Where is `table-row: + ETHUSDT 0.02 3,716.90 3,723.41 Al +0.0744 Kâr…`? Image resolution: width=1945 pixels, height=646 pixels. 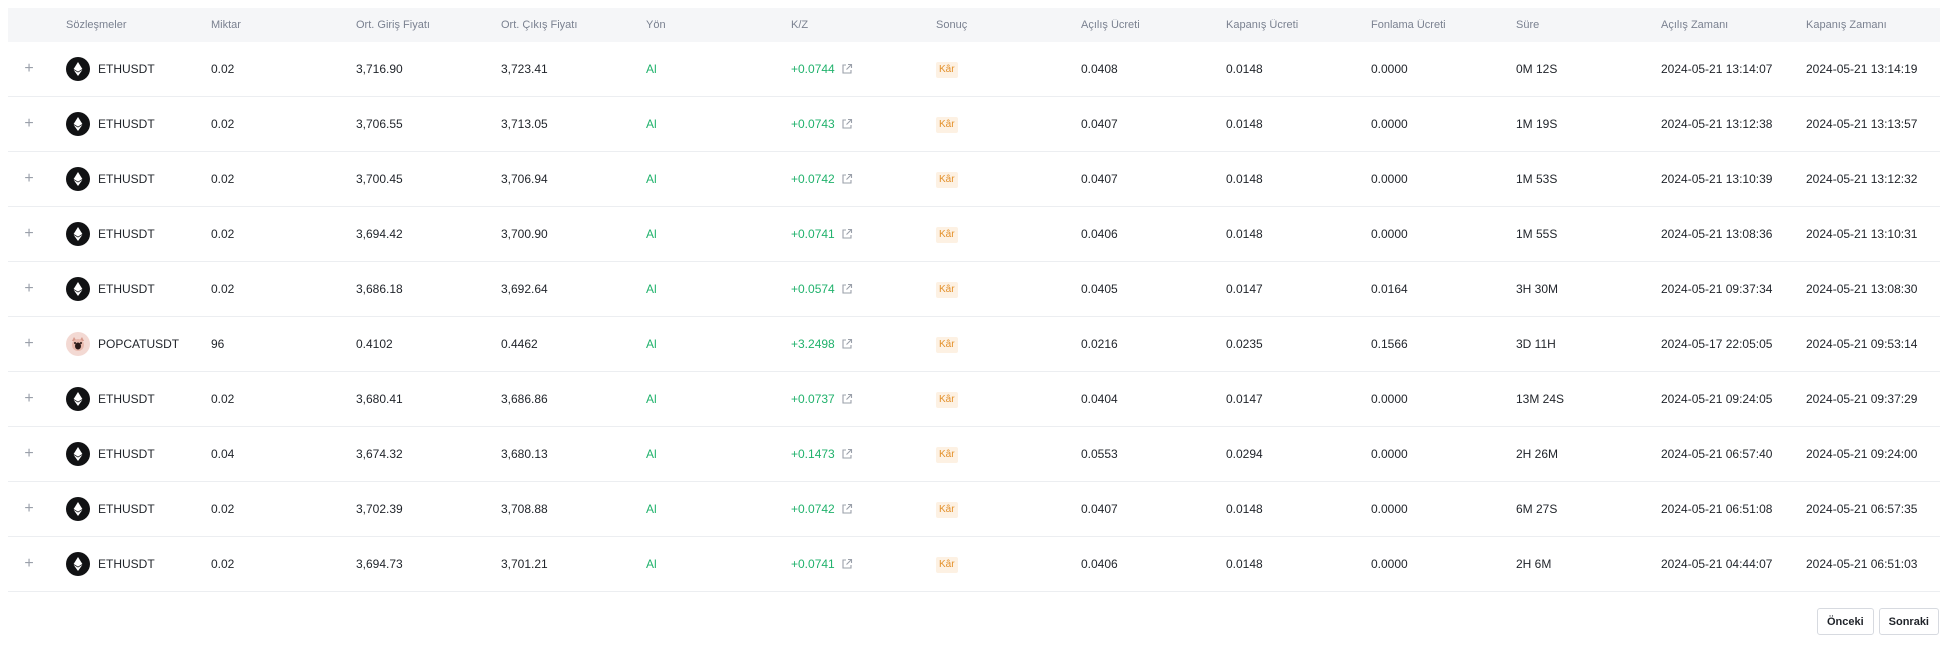
table-row: + ETHUSDT 0.02 3,716.90 3,723.41 Al +0.0744 Kâr… is located at coordinates (974, 69).